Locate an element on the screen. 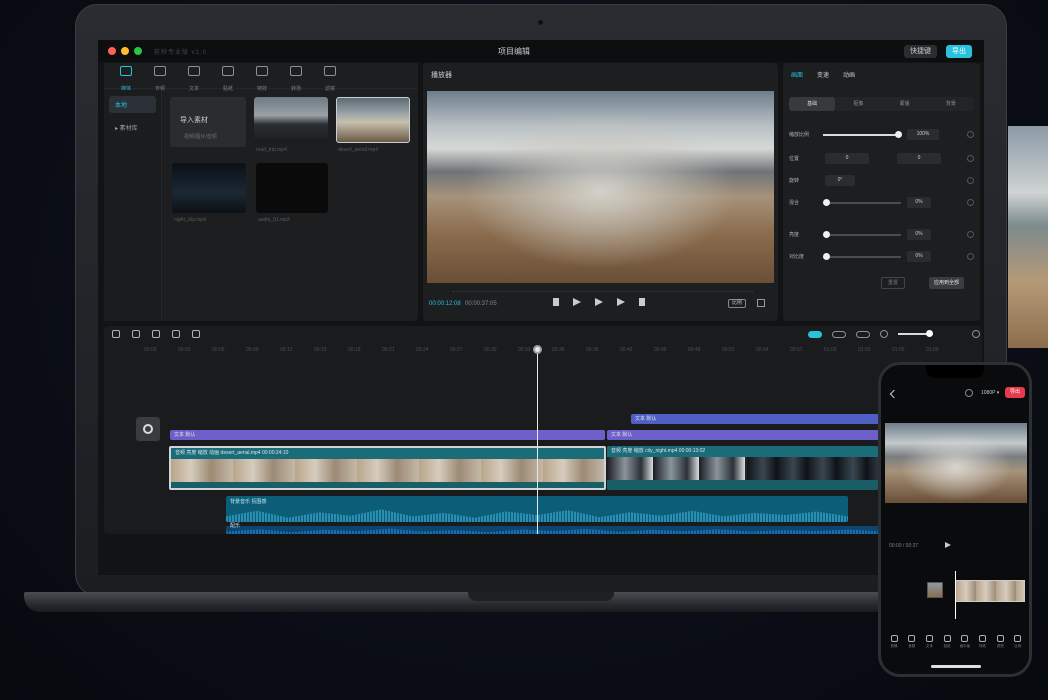  help-icon is located at coordinates (969, 393).